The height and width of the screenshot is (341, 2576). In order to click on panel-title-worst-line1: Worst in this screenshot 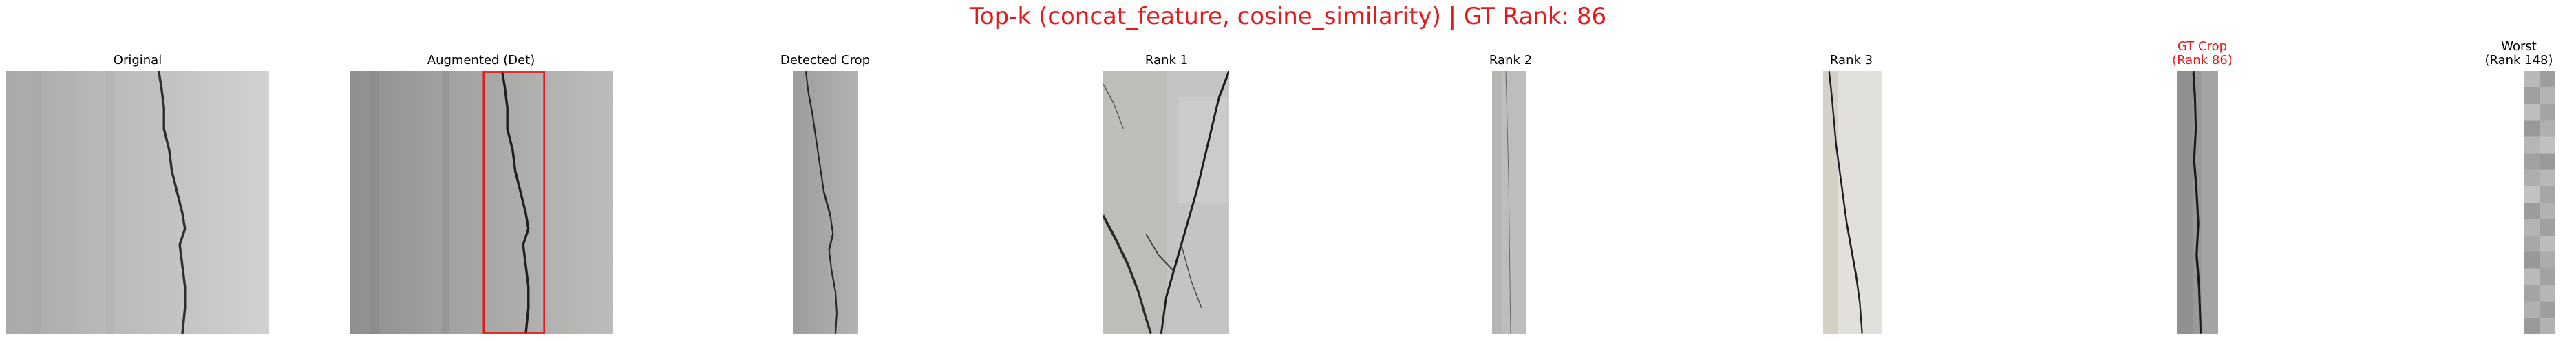, I will do `click(2519, 46)`.